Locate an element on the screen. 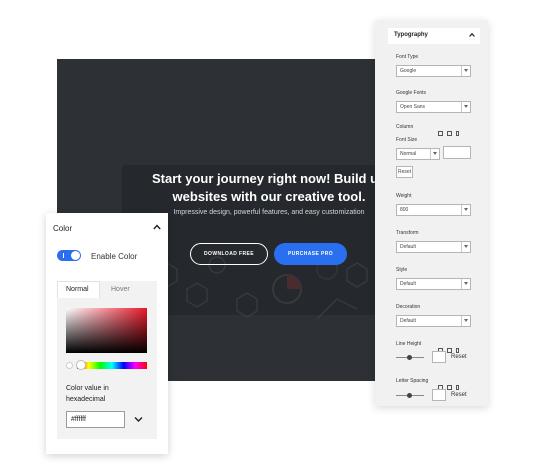 This screenshot has width=540, height=472. weight-select: 800 is located at coordinates (433, 210).